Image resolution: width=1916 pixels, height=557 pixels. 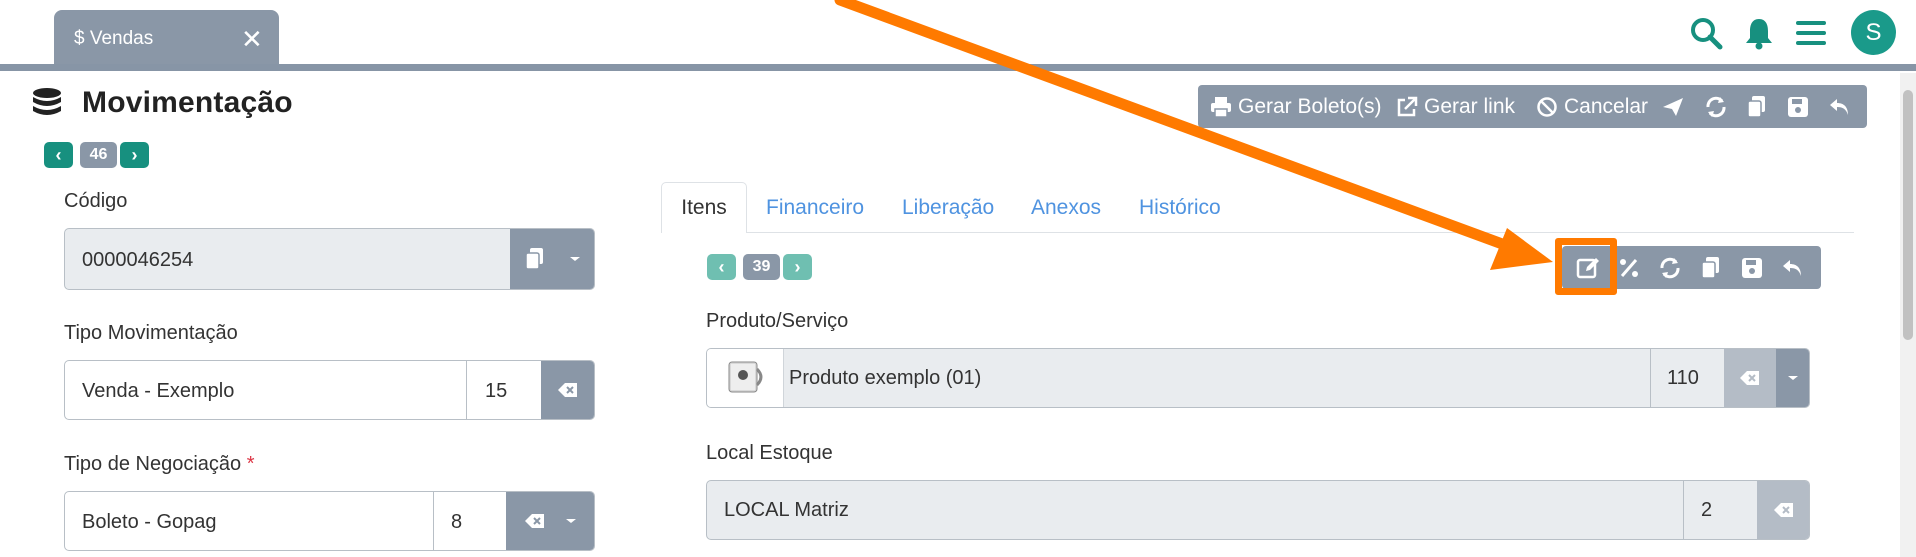 What do you see at coordinates (166, 38) in the screenshot?
I see `tab-vendas: $ Vendas ✕` at bounding box center [166, 38].